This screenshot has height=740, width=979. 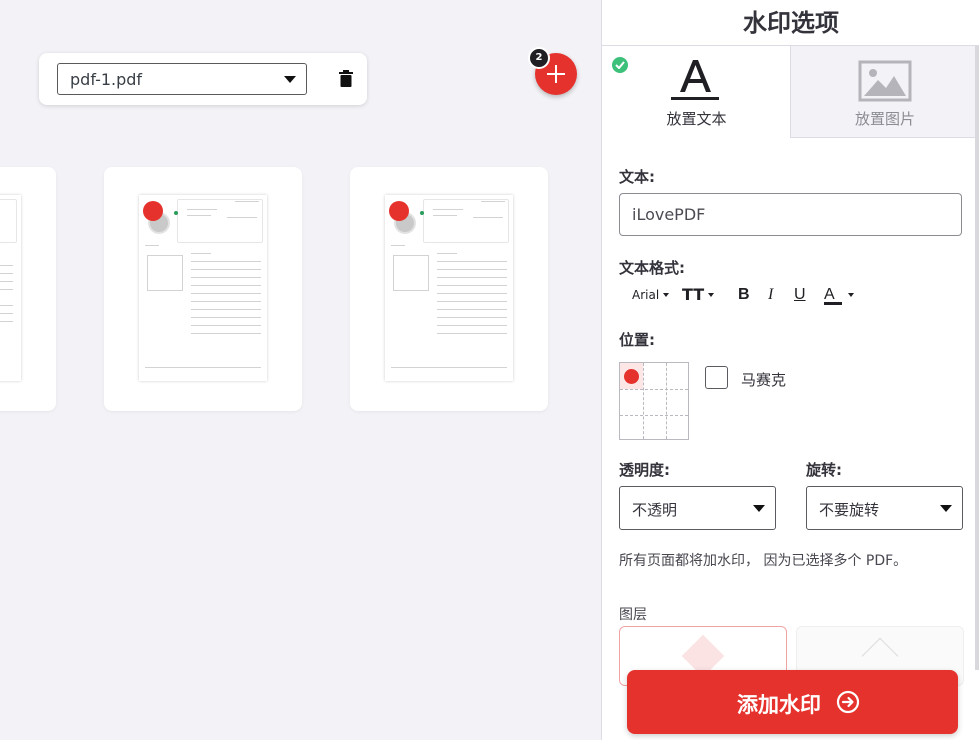 What do you see at coordinates (824, 470) in the screenshot?
I see `rotation-label: 旋转:` at bounding box center [824, 470].